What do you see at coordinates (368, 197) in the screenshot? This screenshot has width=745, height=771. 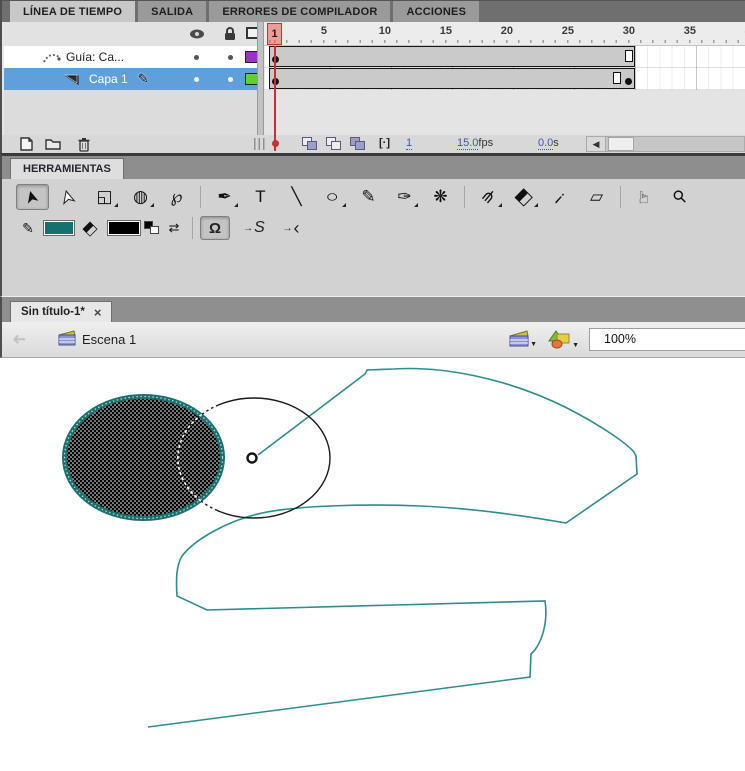 I see `pencil-tool: ✎` at bounding box center [368, 197].